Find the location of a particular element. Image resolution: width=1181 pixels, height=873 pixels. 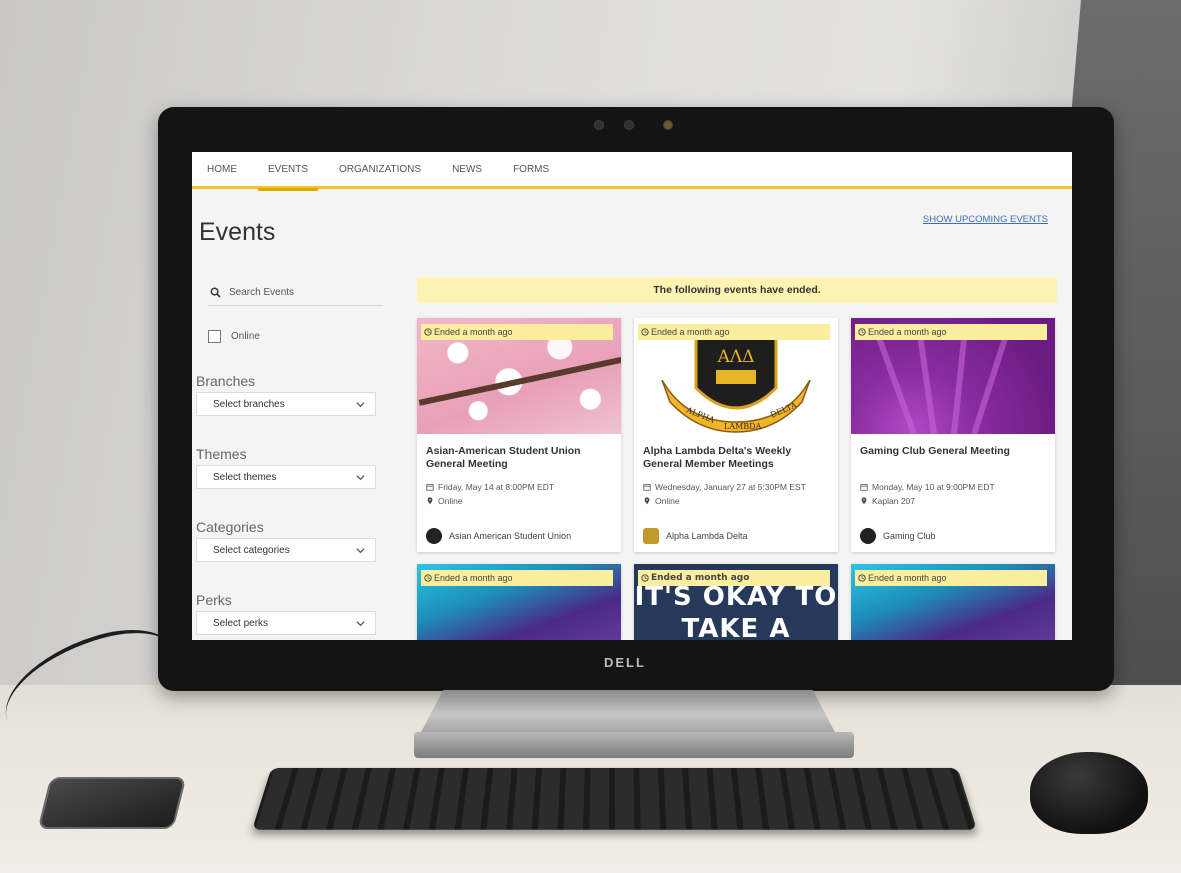

search-box is located at coordinates (295, 293).